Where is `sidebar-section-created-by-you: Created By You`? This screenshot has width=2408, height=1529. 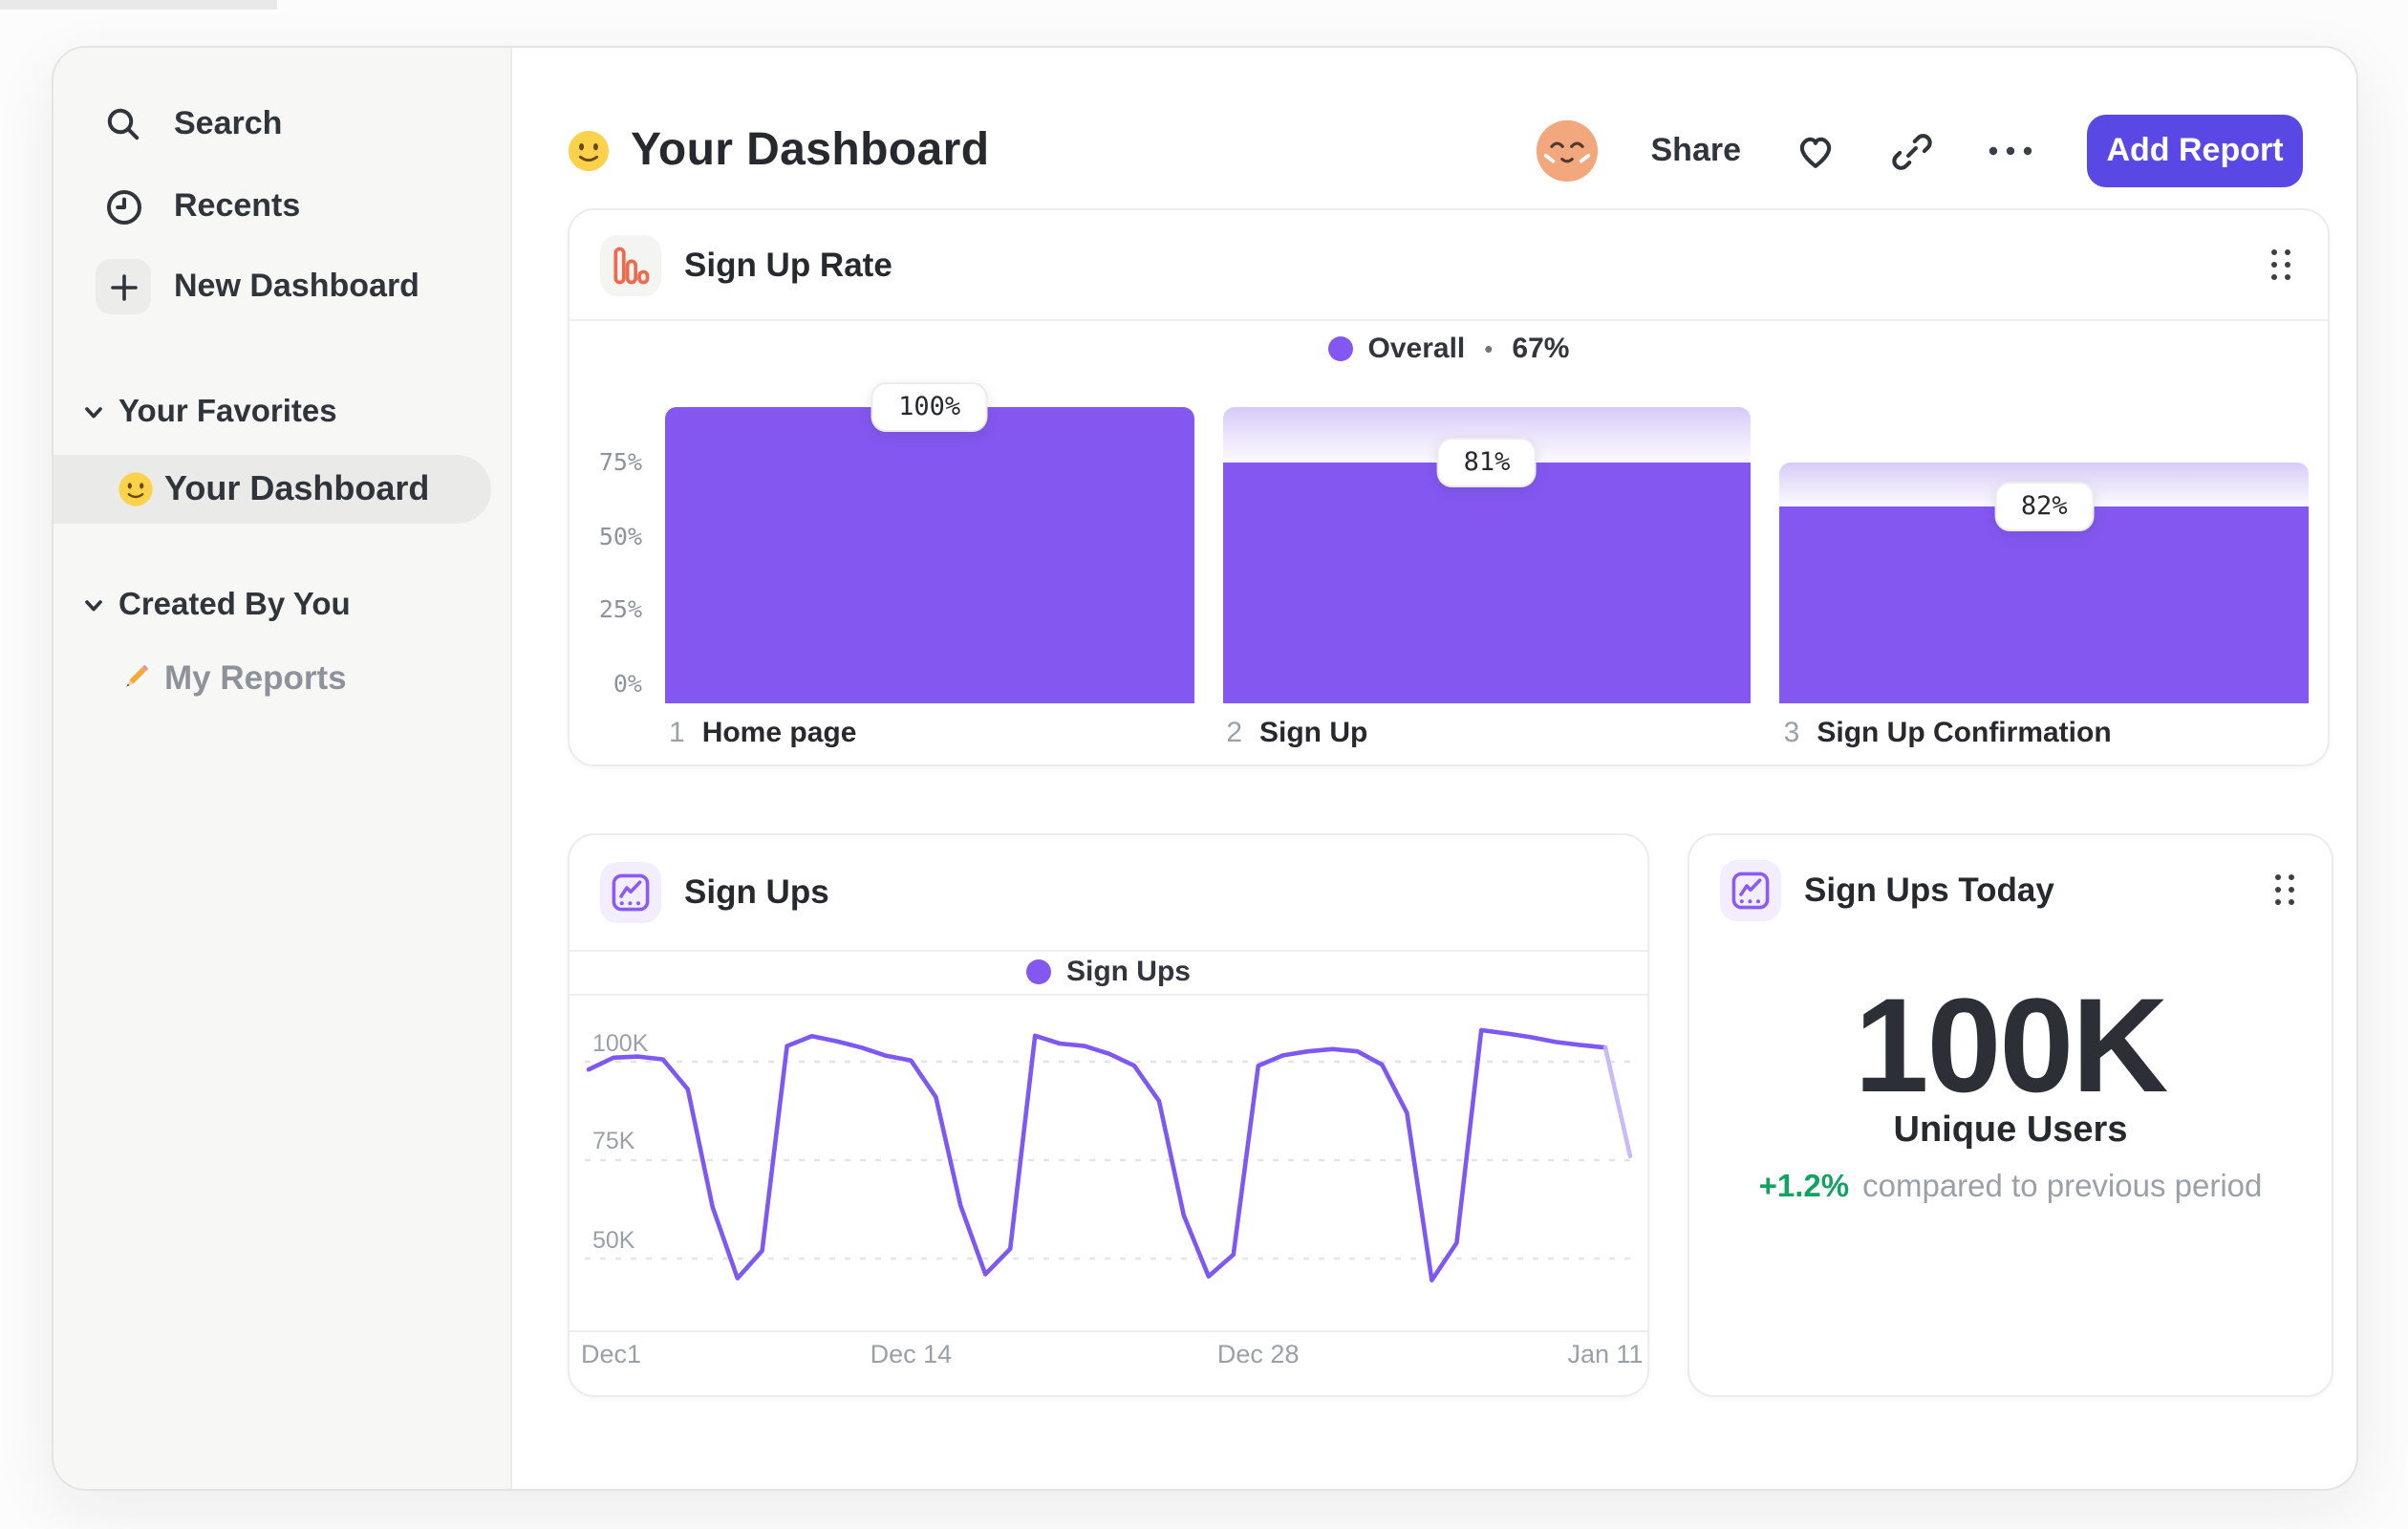 sidebar-section-created-by-you: Created By You is located at coordinates (282, 606).